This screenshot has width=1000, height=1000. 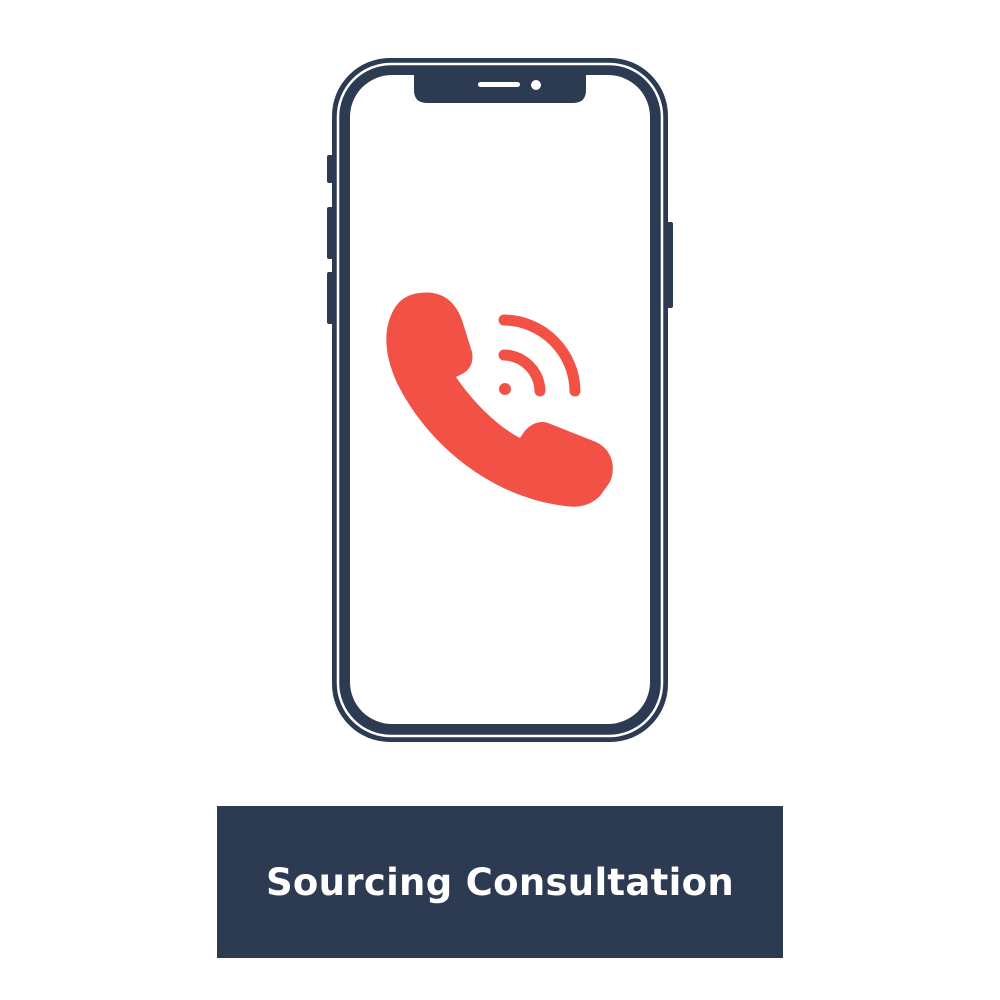 What do you see at coordinates (500, 89) in the screenshot?
I see `phone-notch` at bounding box center [500, 89].